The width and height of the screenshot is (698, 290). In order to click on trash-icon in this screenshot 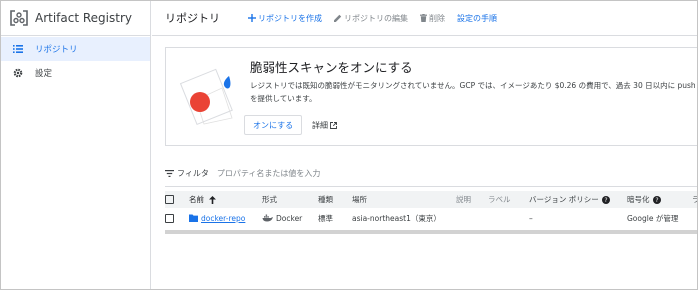, I will do `click(423, 18)`.